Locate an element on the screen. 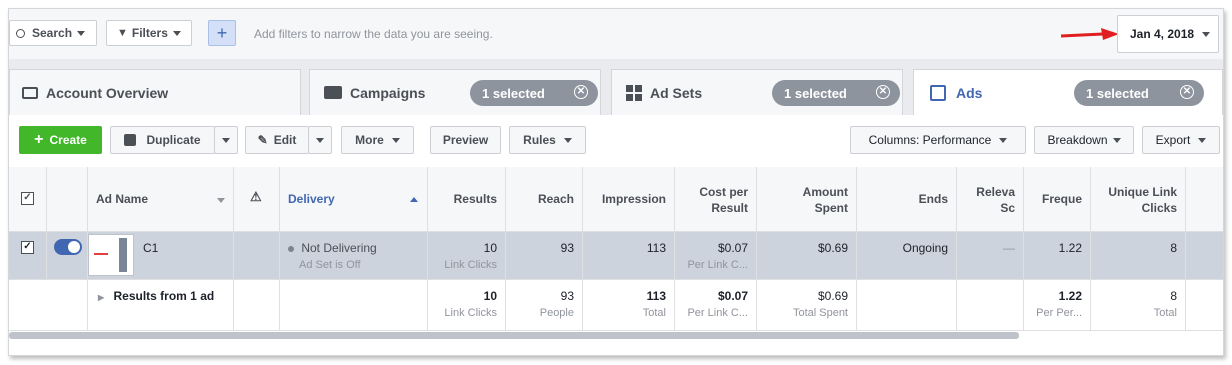 This screenshot has width=1232, height=365. tab-ad-sets: Ad Sets 1 selected ✕ is located at coordinates (757, 92).